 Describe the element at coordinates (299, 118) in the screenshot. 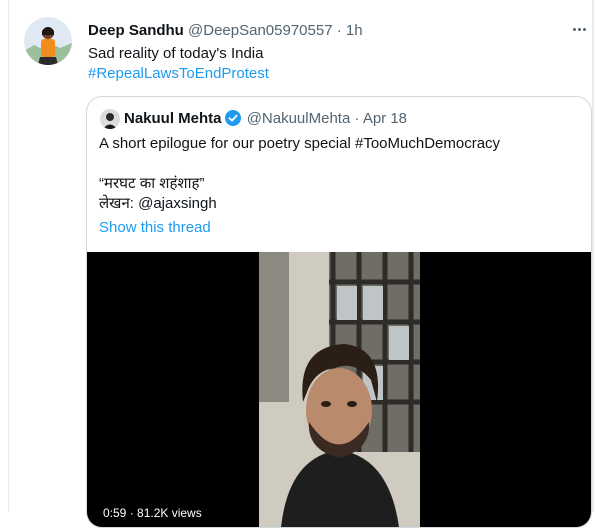

I see `quoted-handle: @NakuulMehta` at that location.